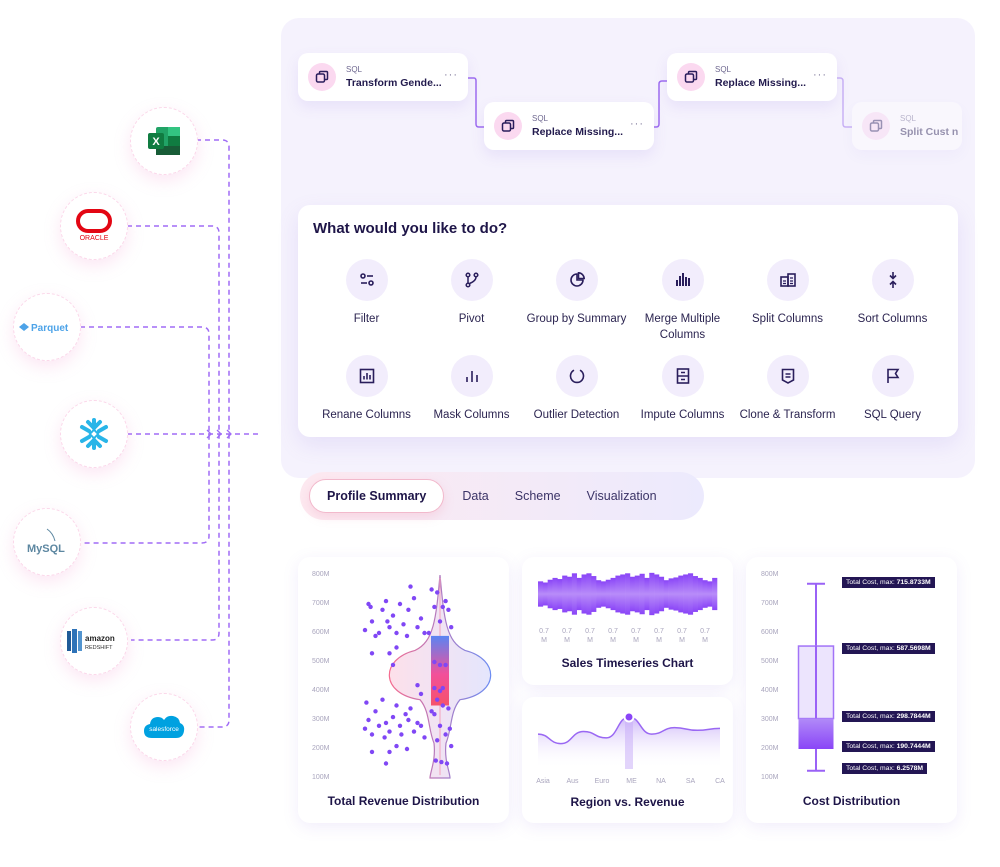 Image resolution: width=1000 pixels, height=867 pixels. What do you see at coordinates (47, 542) in the screenshot?
I see `source-mysql: MySQL` at bounding box center [47, 542].